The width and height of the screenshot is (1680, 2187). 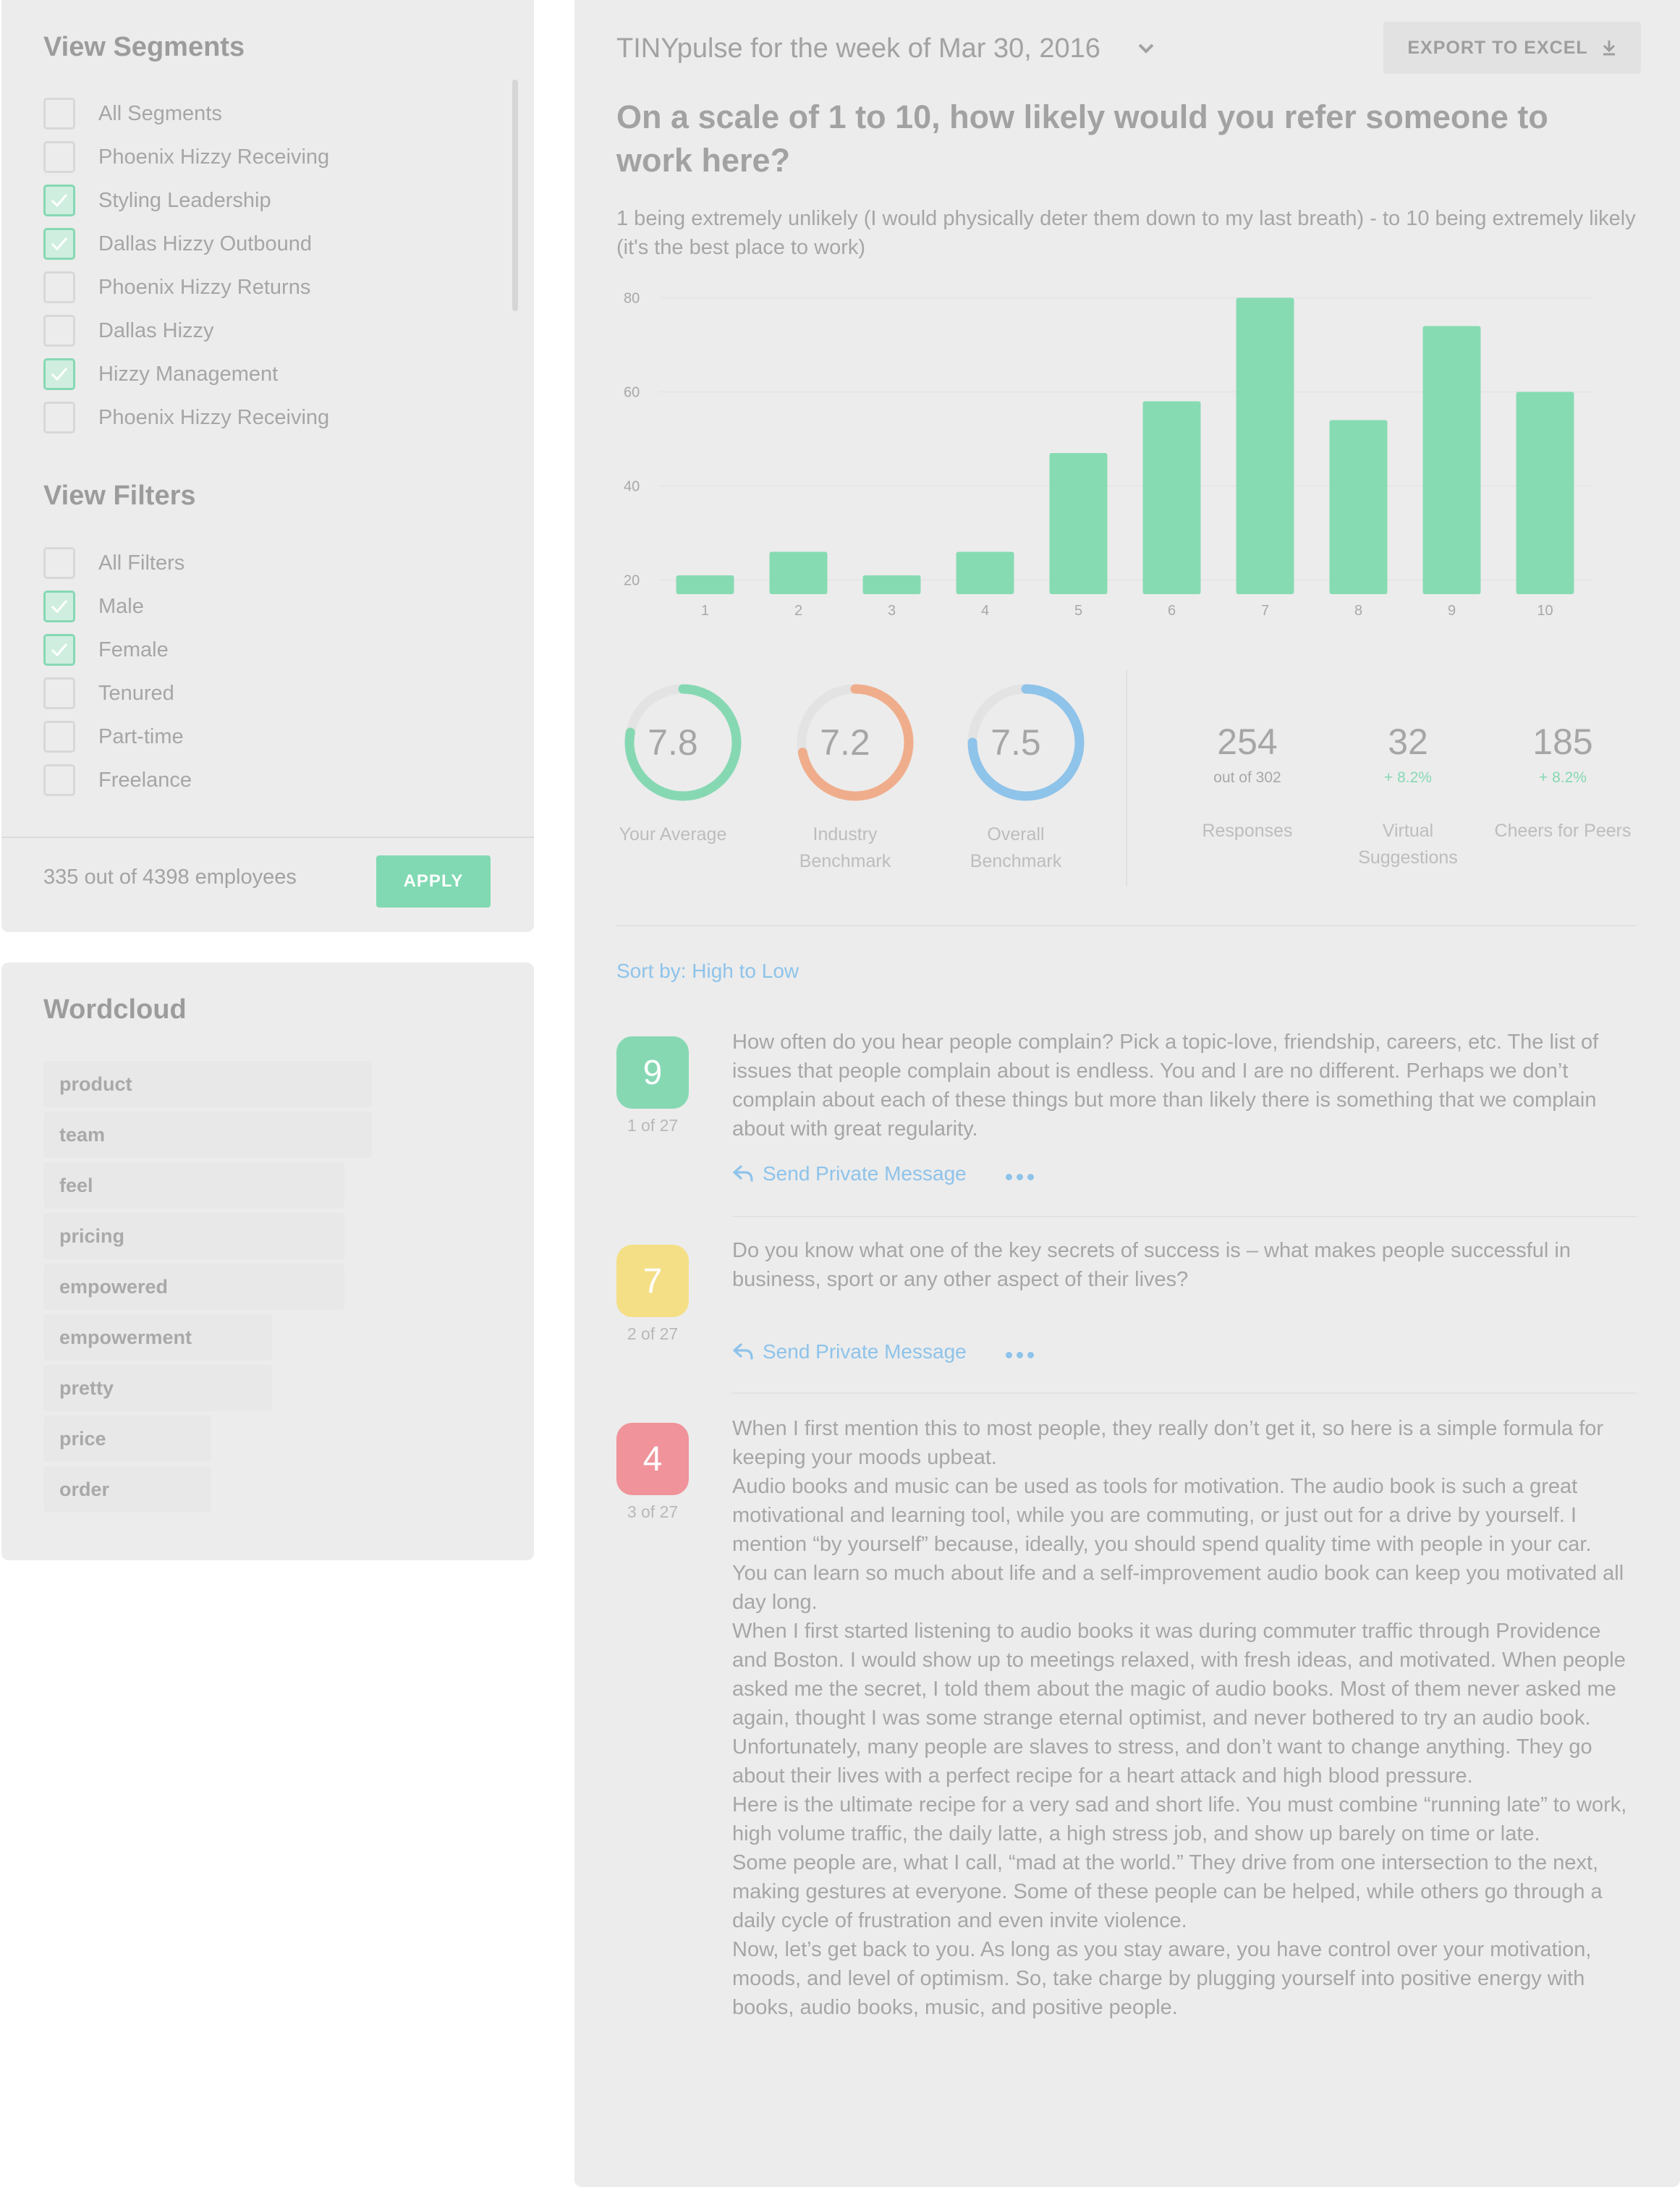 What do you see at coordinates (1497, 47) in the screenshot?
I see `export-label: EXPORT TO EXCEL` at bounding box center [1497, 47].